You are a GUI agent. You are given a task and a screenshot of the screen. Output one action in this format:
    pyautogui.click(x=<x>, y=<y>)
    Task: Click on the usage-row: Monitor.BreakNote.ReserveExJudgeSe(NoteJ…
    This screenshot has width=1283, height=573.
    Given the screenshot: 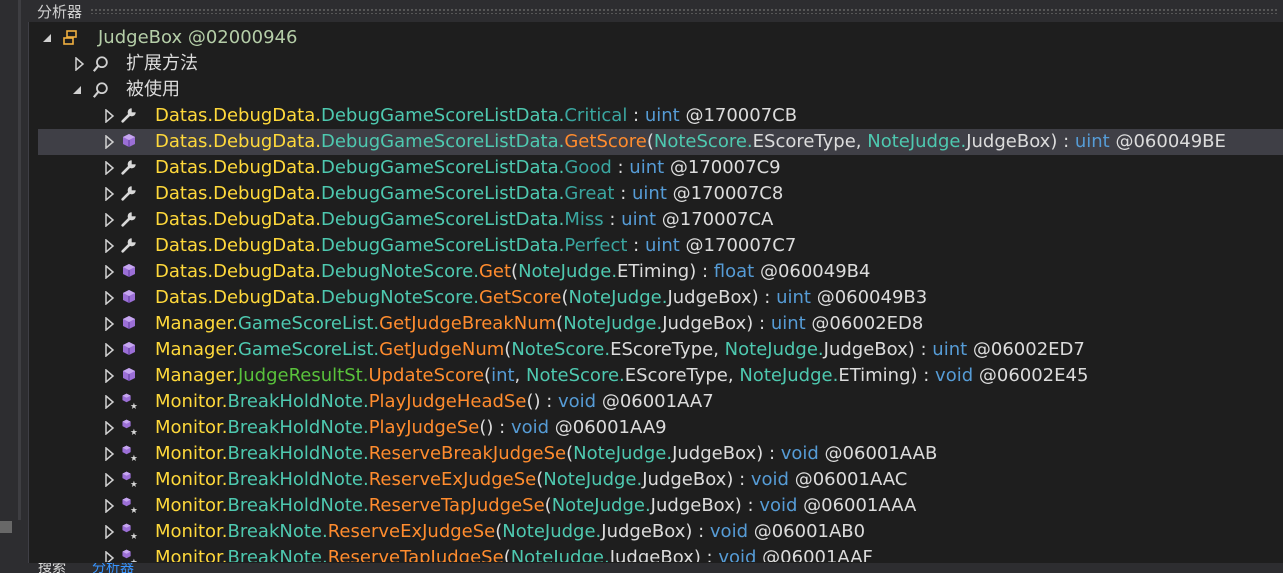 What is the action you would take?
    pyautogui.click(x=655, y=532)
    